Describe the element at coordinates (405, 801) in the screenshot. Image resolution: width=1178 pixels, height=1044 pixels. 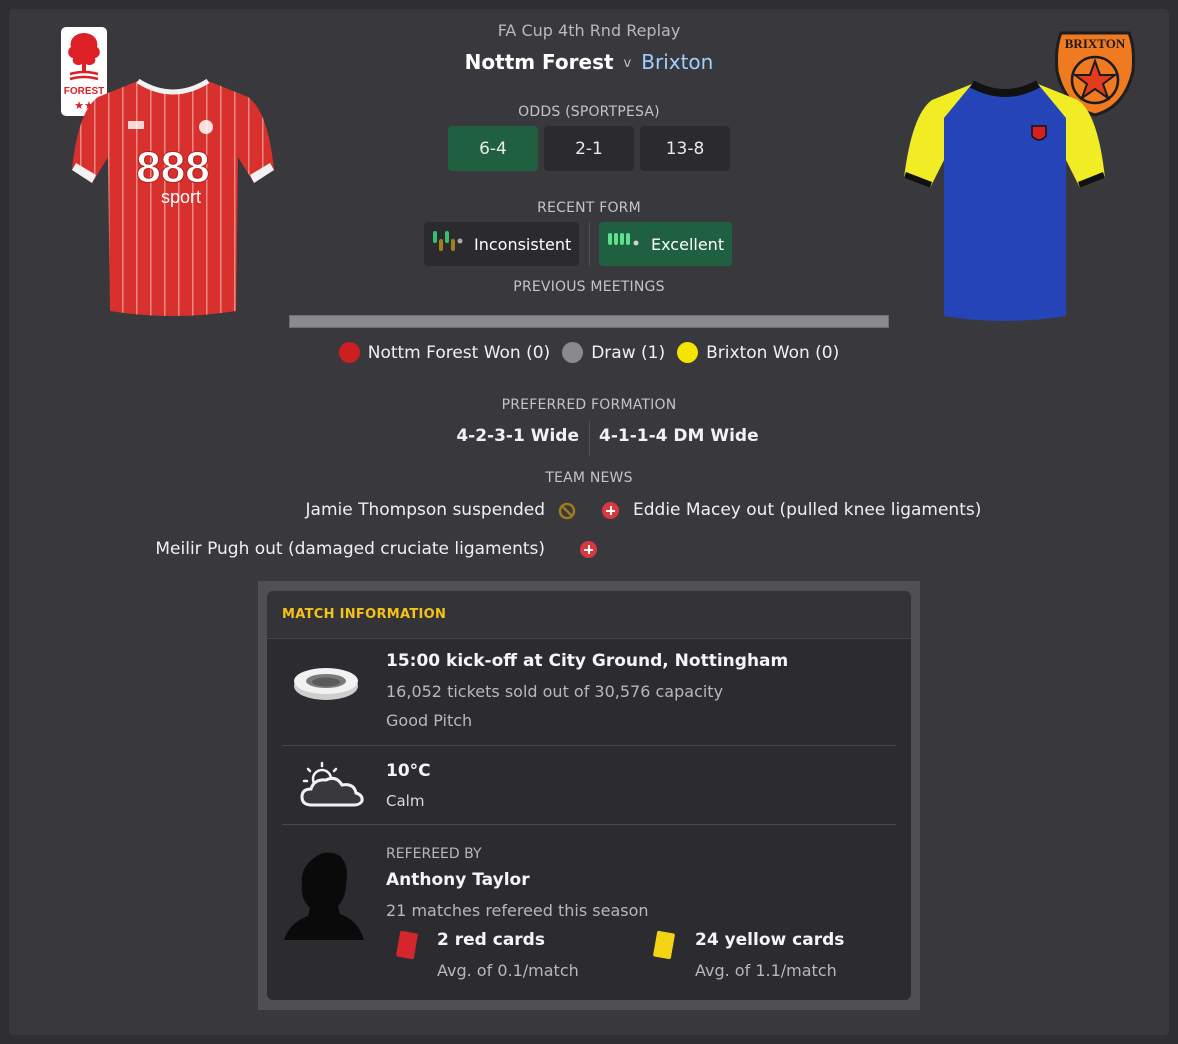
I see `wind-text: Calm` at that location.